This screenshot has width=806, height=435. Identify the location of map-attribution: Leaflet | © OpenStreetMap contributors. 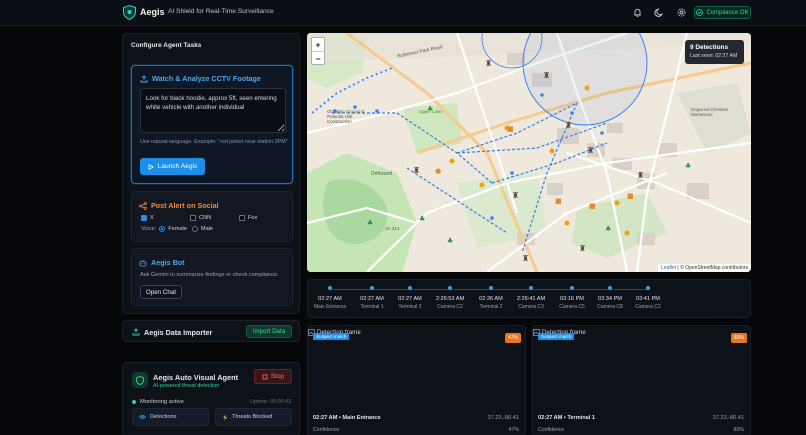
(704, 268).